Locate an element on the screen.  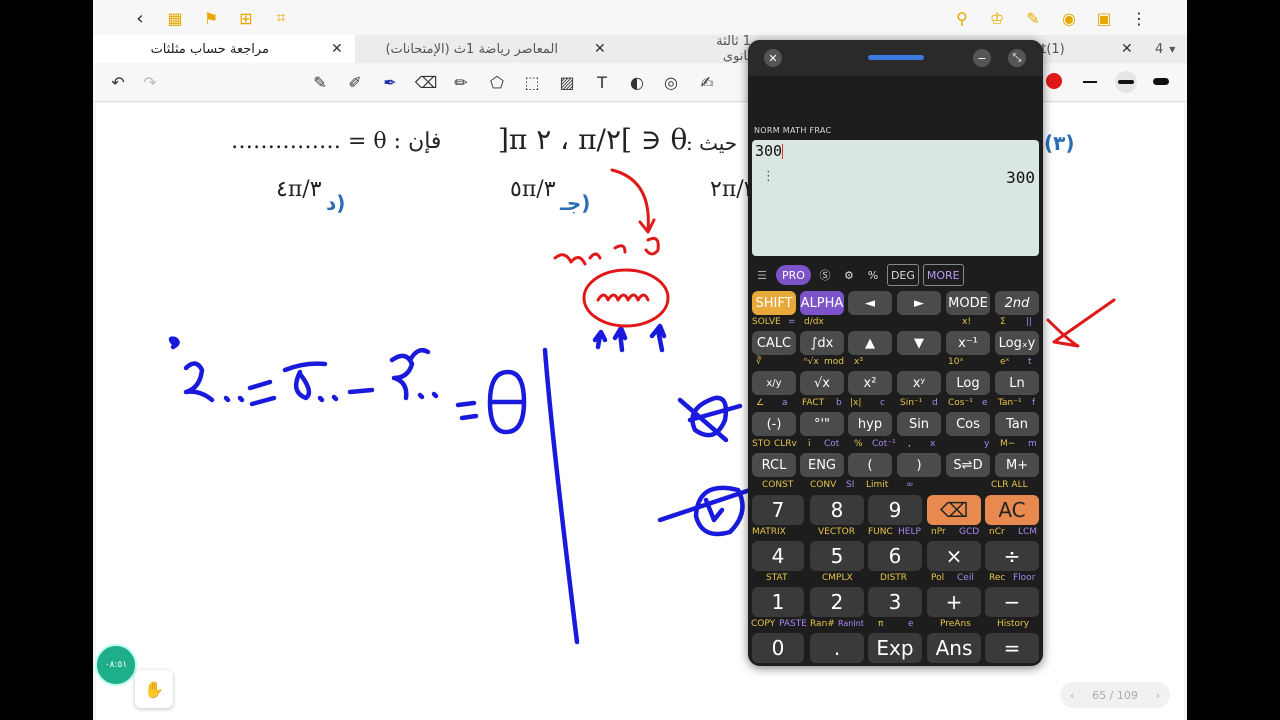
tan-key: Tan is located at coordinates (1017, 424).